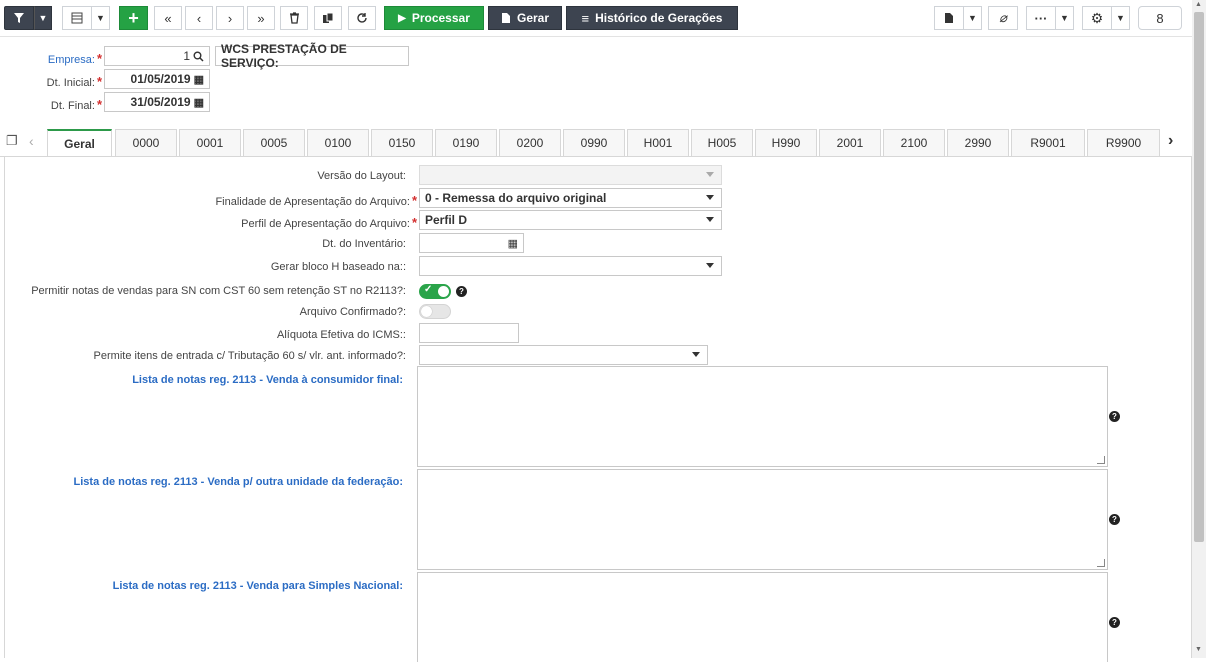 This screenshot has width=1206, height=662. I want to click on tab-label: 0100, so click(338, 143).